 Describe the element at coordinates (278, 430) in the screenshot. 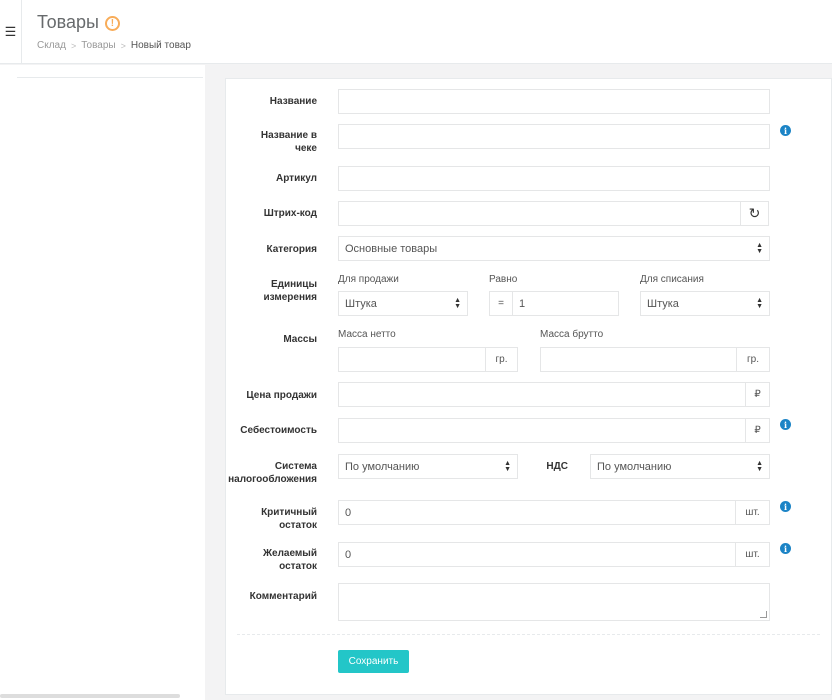

I see `cost-label: Себестоимость` at that location.